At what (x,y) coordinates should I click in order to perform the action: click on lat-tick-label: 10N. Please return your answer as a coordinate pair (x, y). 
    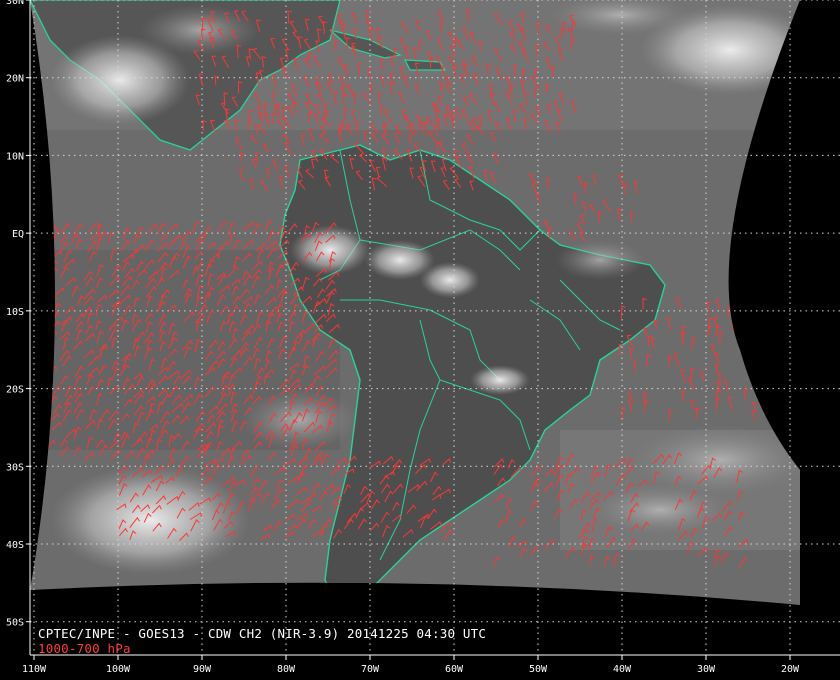
    Looking at the image, I should click on (15, 156).